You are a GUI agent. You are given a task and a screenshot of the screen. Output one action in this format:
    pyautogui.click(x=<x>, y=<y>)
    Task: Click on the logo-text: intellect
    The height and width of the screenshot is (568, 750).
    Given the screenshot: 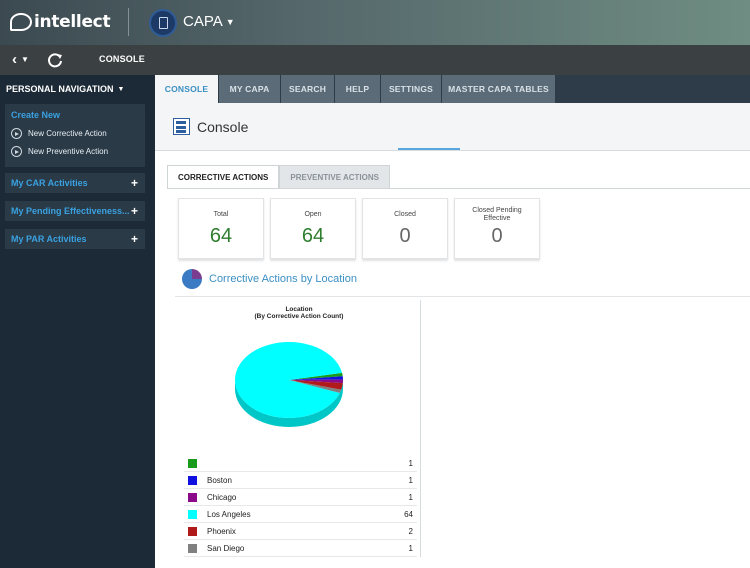 What is the action you would take?
    pyautogui.click(x=72, y=22)
    